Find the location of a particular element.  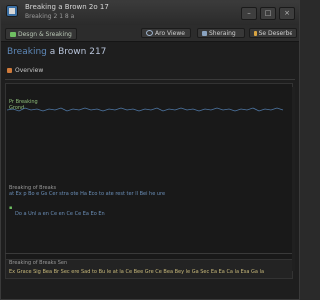

folder-icon is located at coordinates (13, 34).